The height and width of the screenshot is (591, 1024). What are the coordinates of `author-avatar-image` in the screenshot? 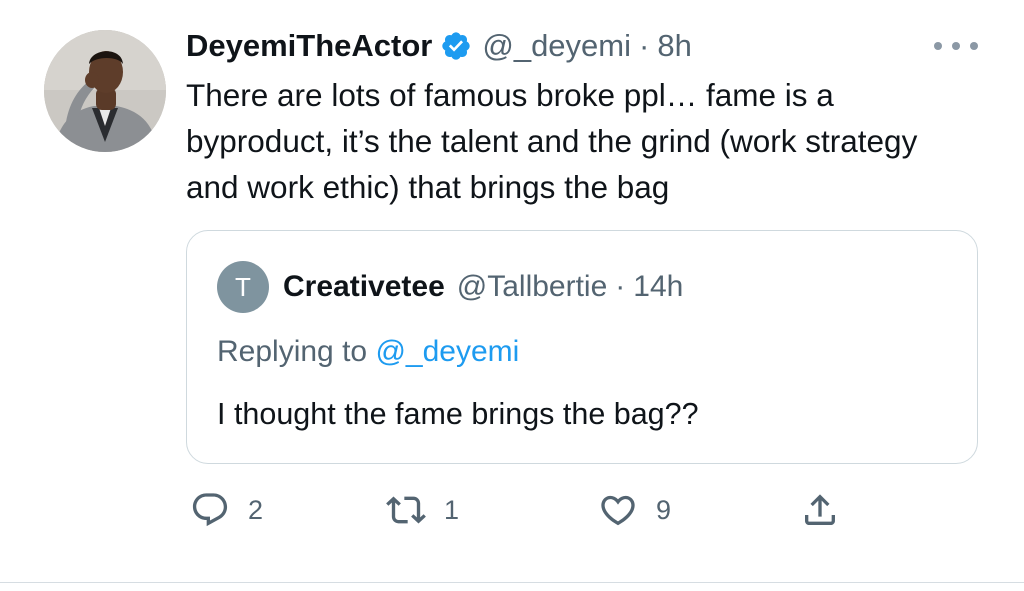 It's located at (105, 91).